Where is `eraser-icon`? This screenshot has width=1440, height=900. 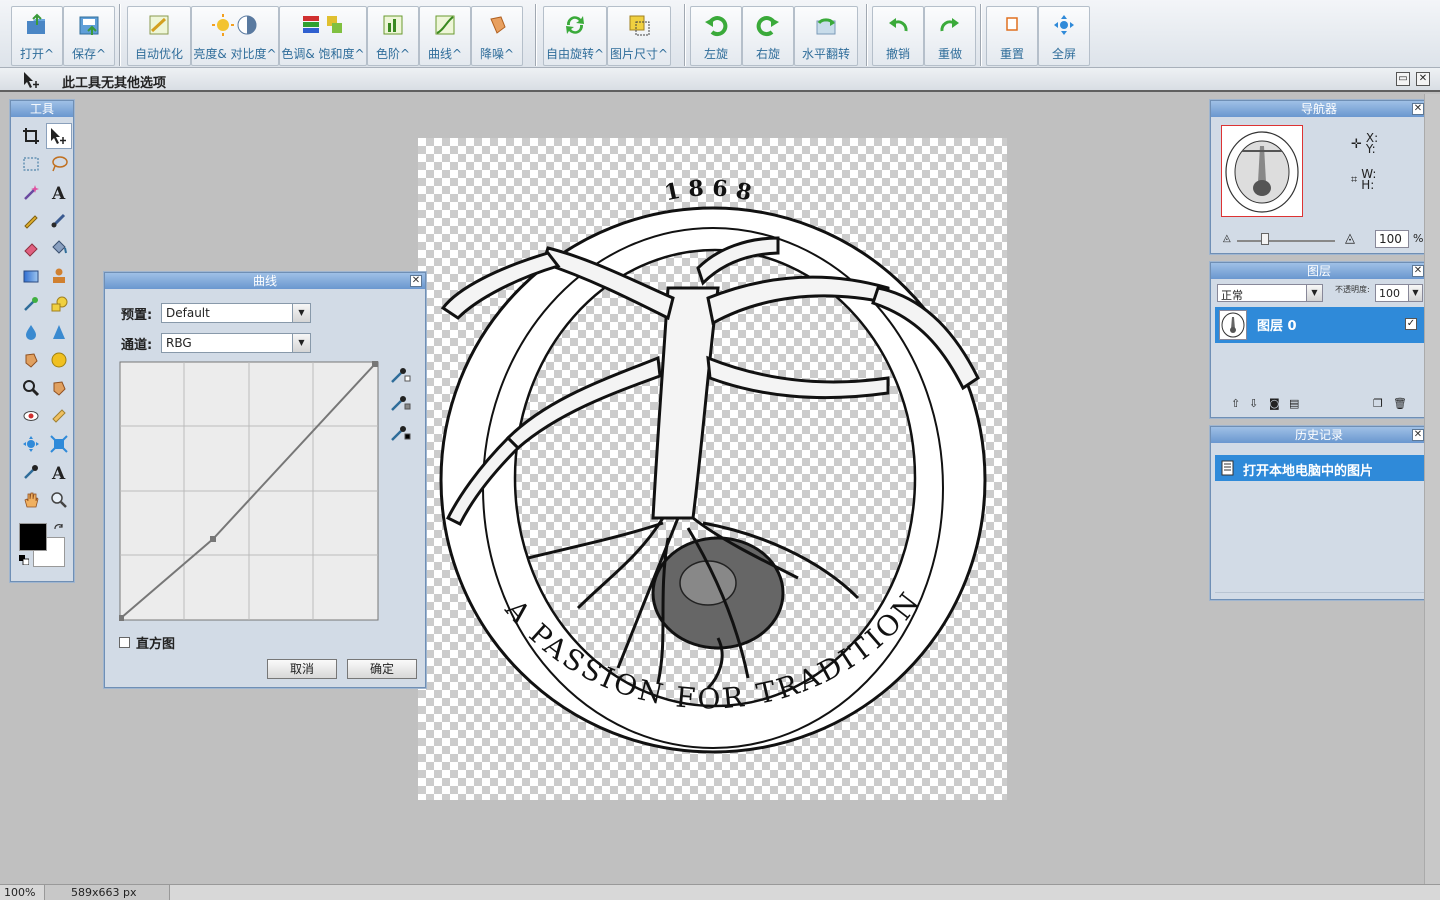 eraser-icon is located at coordinates (31, 250).